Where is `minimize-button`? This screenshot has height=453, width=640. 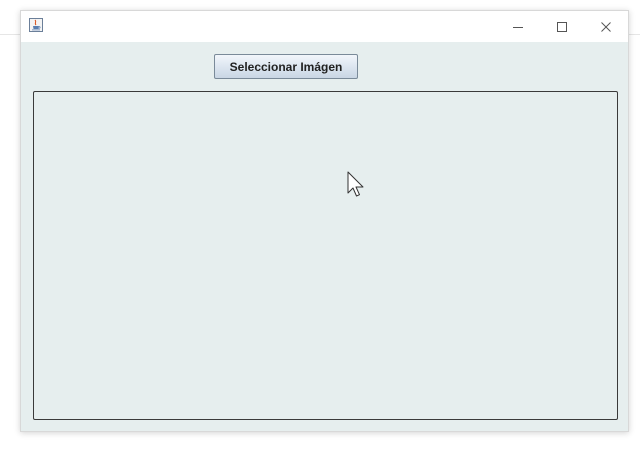
minimize-button is located at coordinates (518, 26).